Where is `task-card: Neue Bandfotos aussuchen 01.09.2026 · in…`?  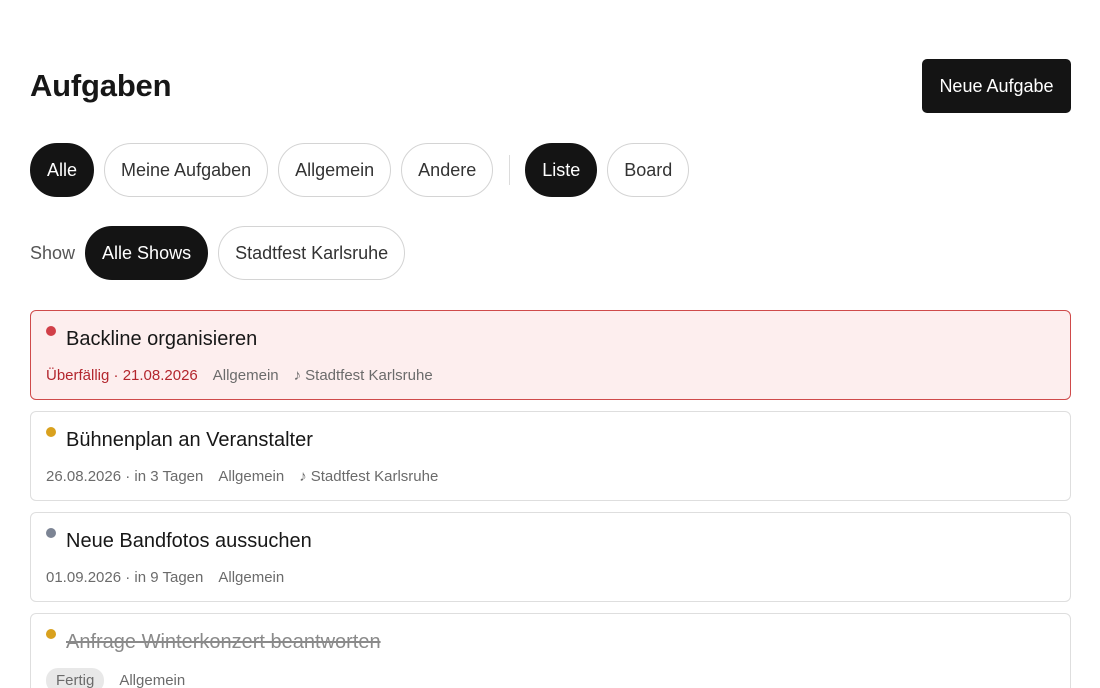
task-card: Neue Bandfotos aussuchen 01.09.2026 · in… is located at coordinates (550, 557).